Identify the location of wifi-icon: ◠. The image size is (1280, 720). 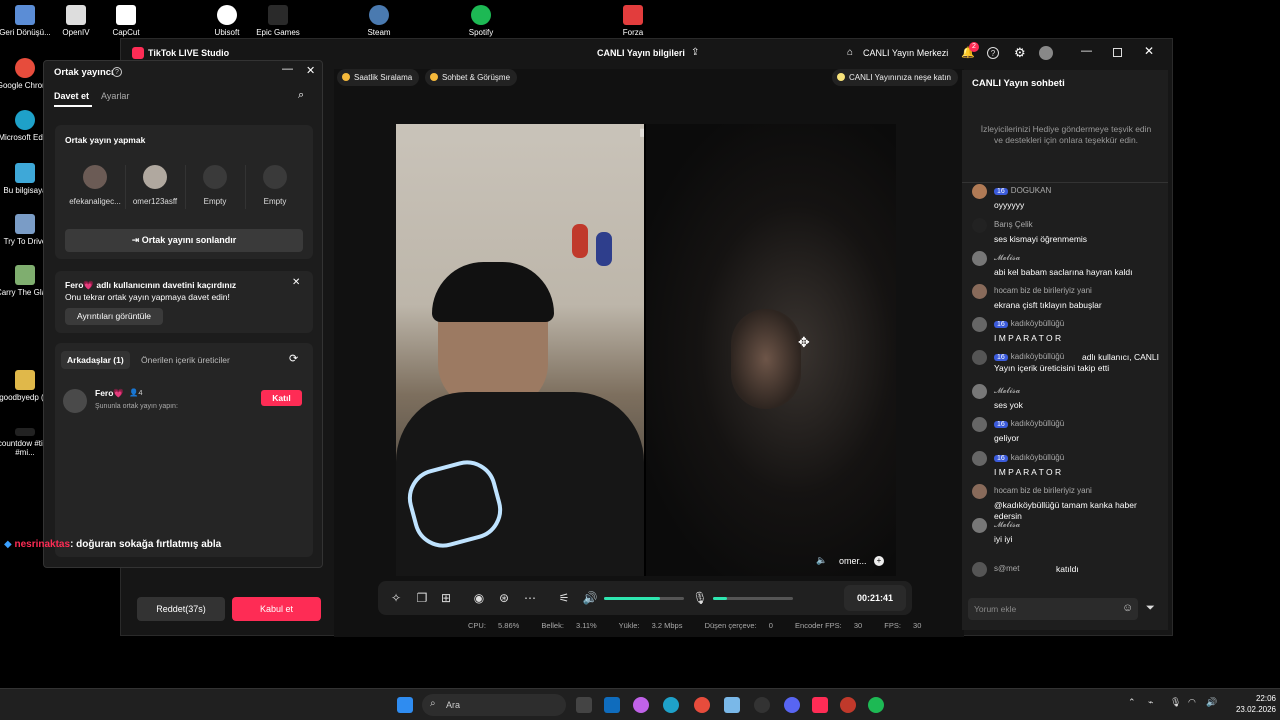
(1192, 702).